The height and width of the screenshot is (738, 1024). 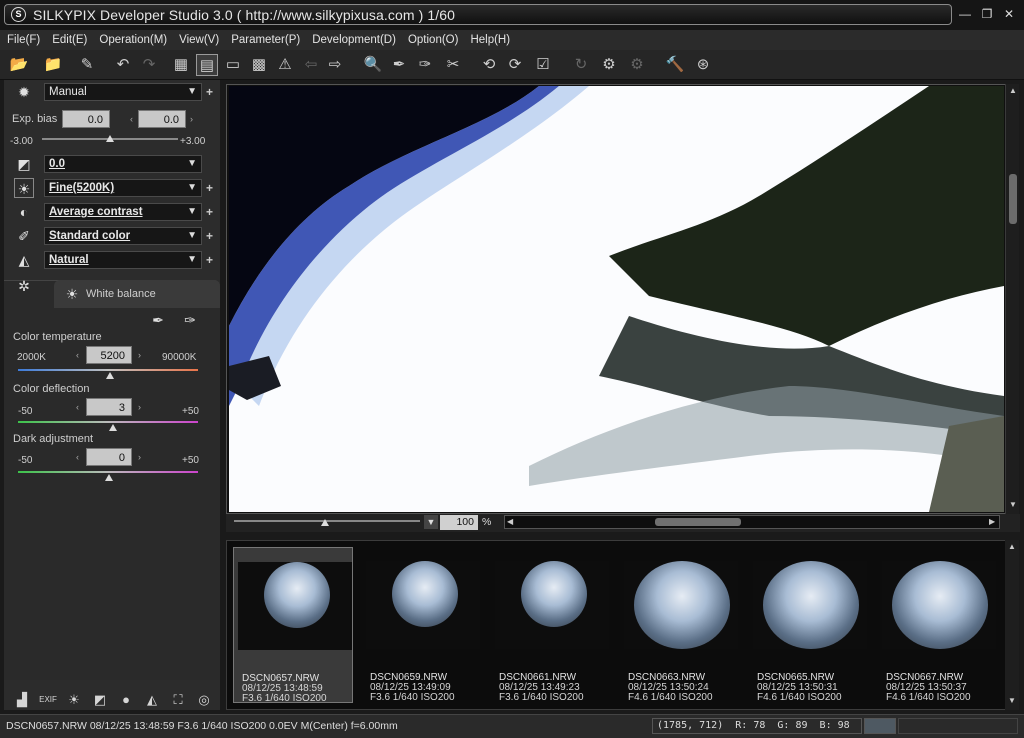 What do you see at coordinates (108, 472) in the screenshot?
I see `dark-track` at bounding box center [108, 472].